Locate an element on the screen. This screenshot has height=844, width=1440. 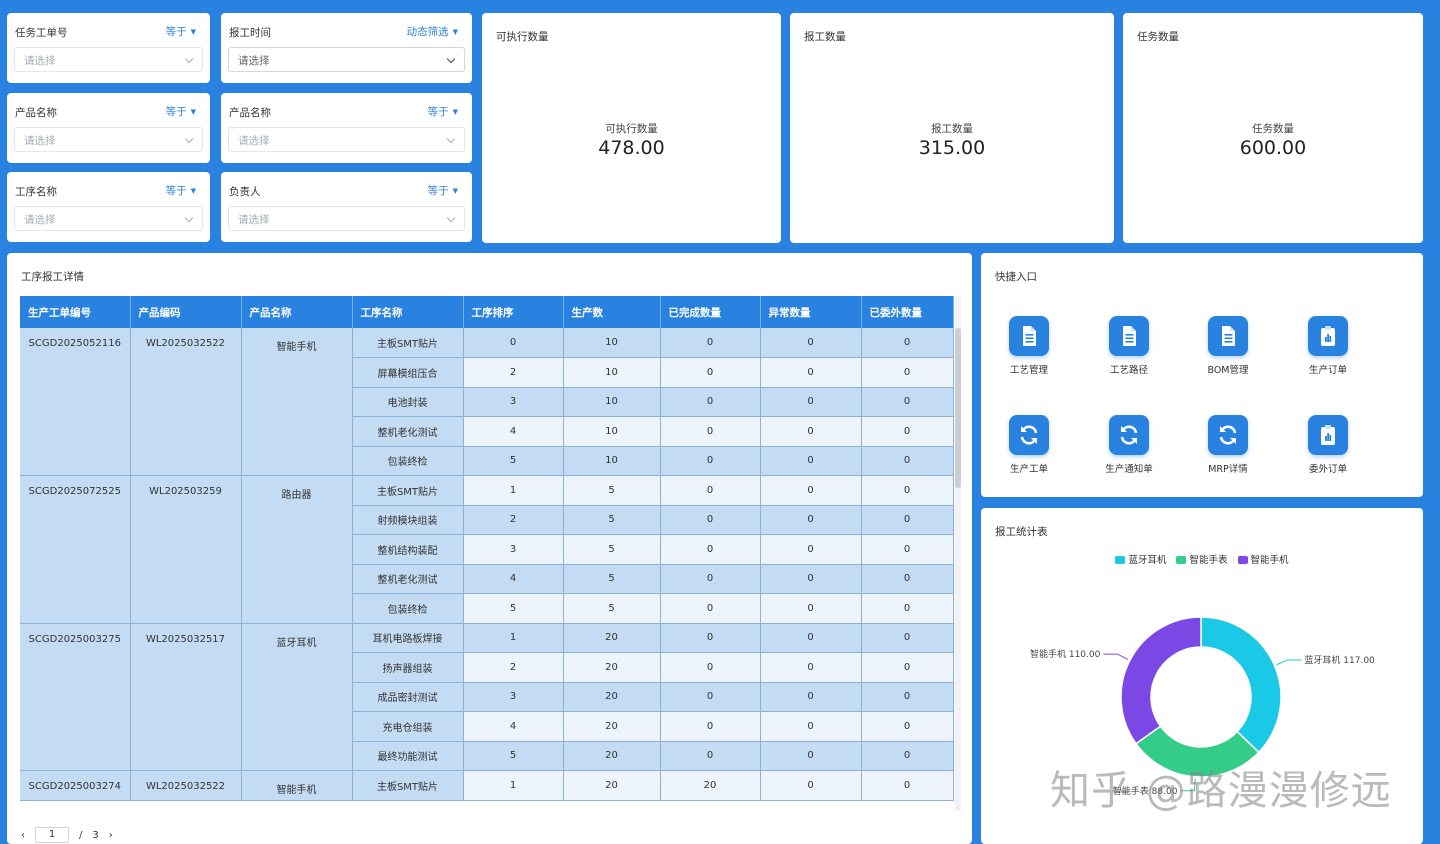
cell-done-qty: 20 is located at coordinates (710, 785).